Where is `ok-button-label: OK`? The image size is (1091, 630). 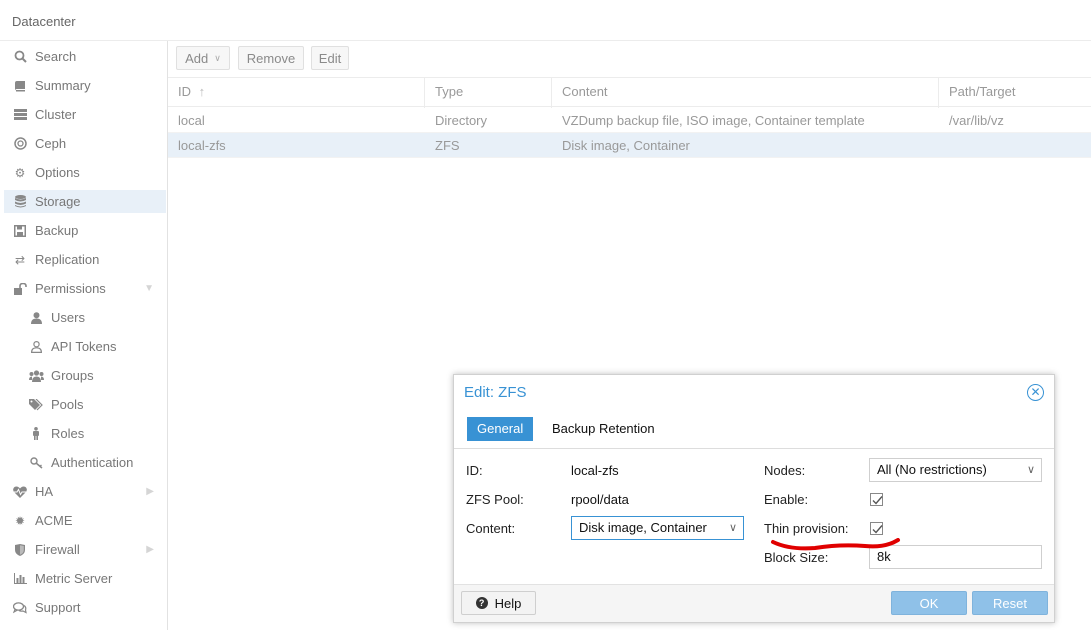
ok-button-label: OK is located at coordinates (929, 603).